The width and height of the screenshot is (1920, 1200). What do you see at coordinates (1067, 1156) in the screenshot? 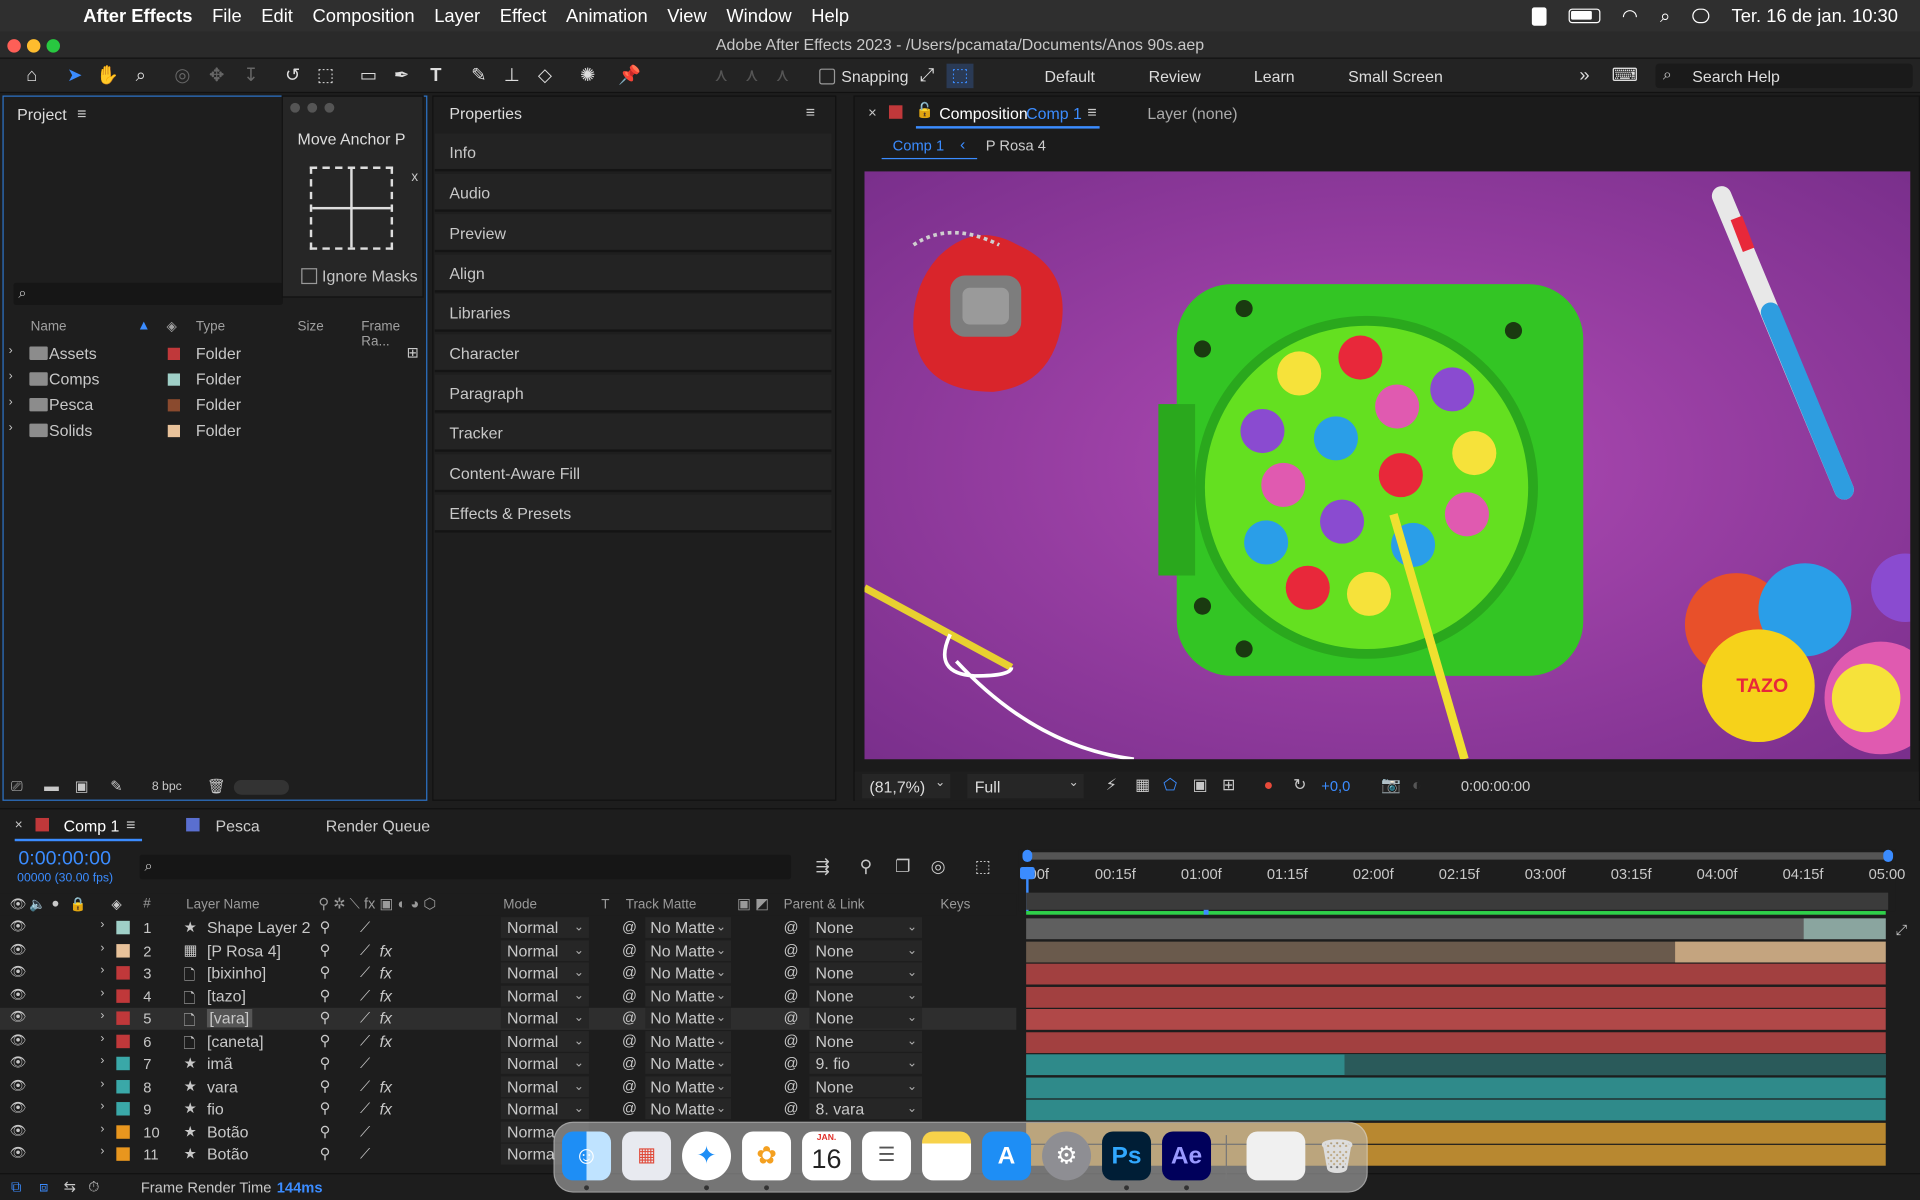
I see `system-settings-icon: ⚙` at bounding box center [1067, 1156].